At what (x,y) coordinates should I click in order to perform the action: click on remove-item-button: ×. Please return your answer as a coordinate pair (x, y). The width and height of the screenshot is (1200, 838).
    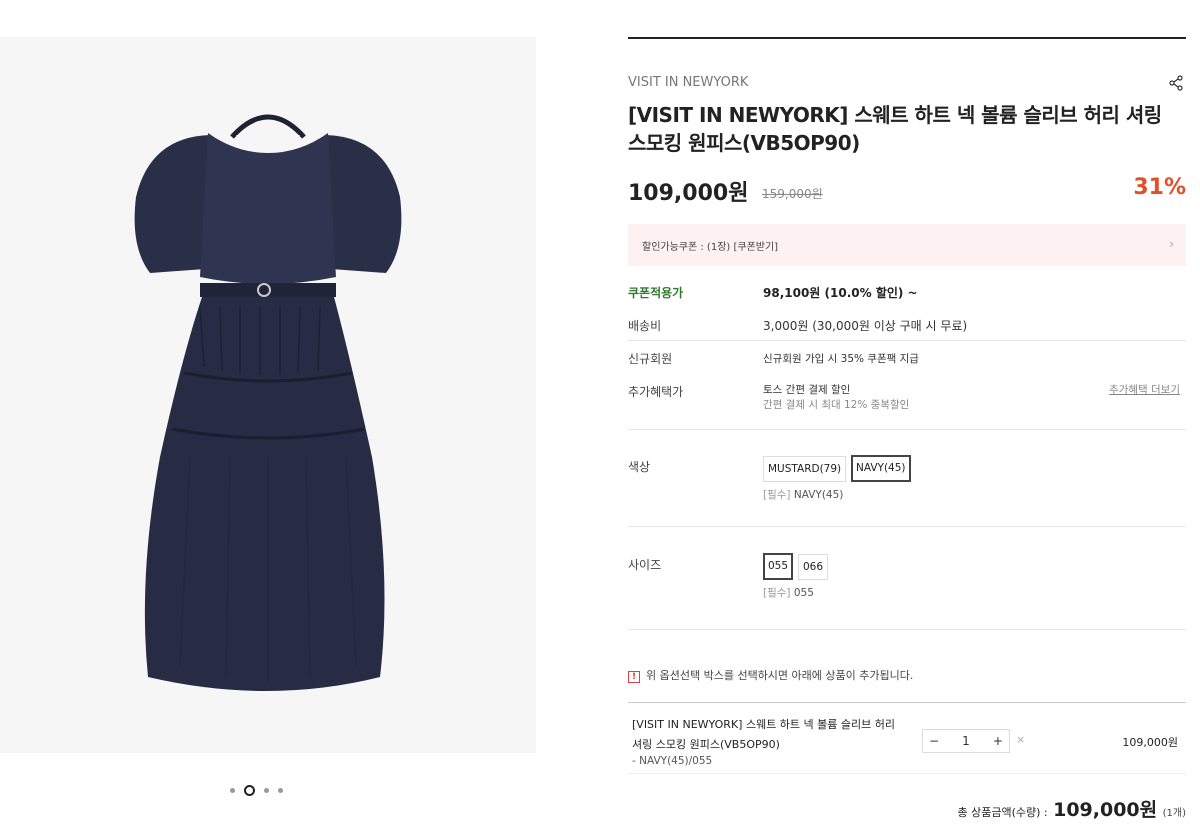
    Looking at the image, I should click on (1020, 739).